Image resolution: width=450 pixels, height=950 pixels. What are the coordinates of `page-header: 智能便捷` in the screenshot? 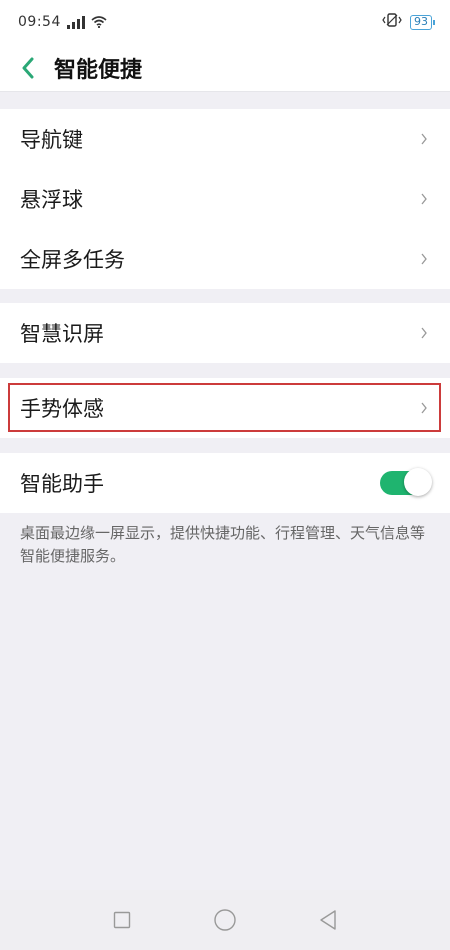 It's located at (225, 68).